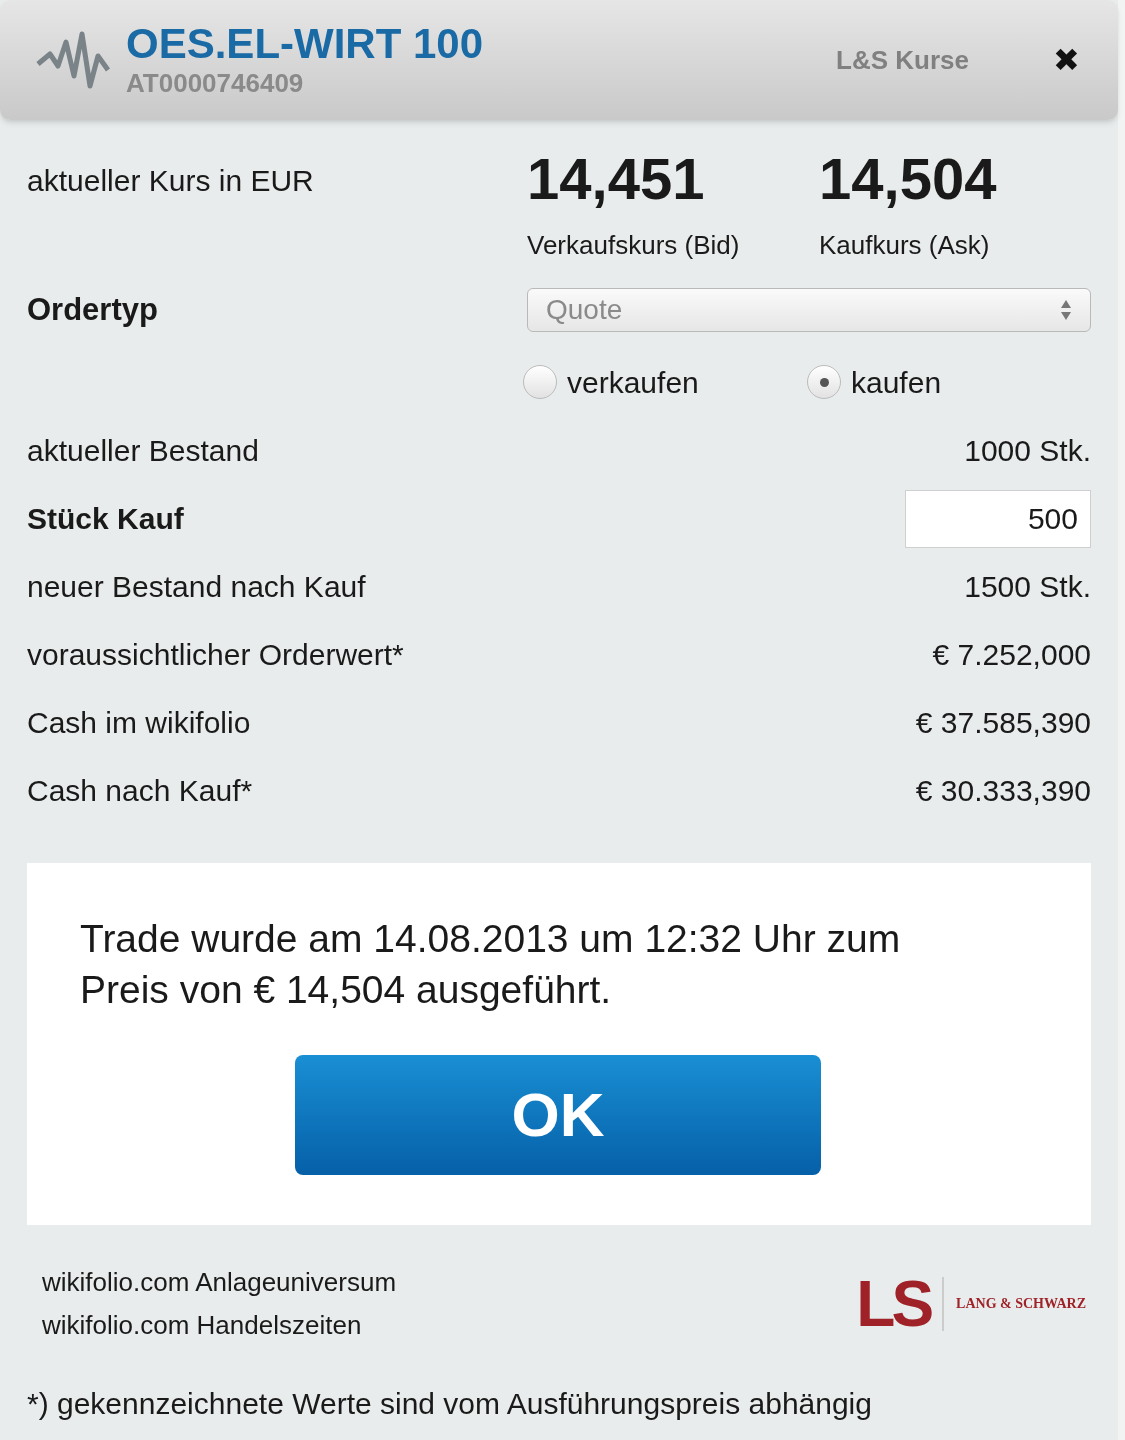 The height and width of the screenshot is (1440, 1125). What do you see at coordinates (1027, 451) in the screenshot?
I see `row-value: 1000 Stk.` at bounding box center [1027, 451].